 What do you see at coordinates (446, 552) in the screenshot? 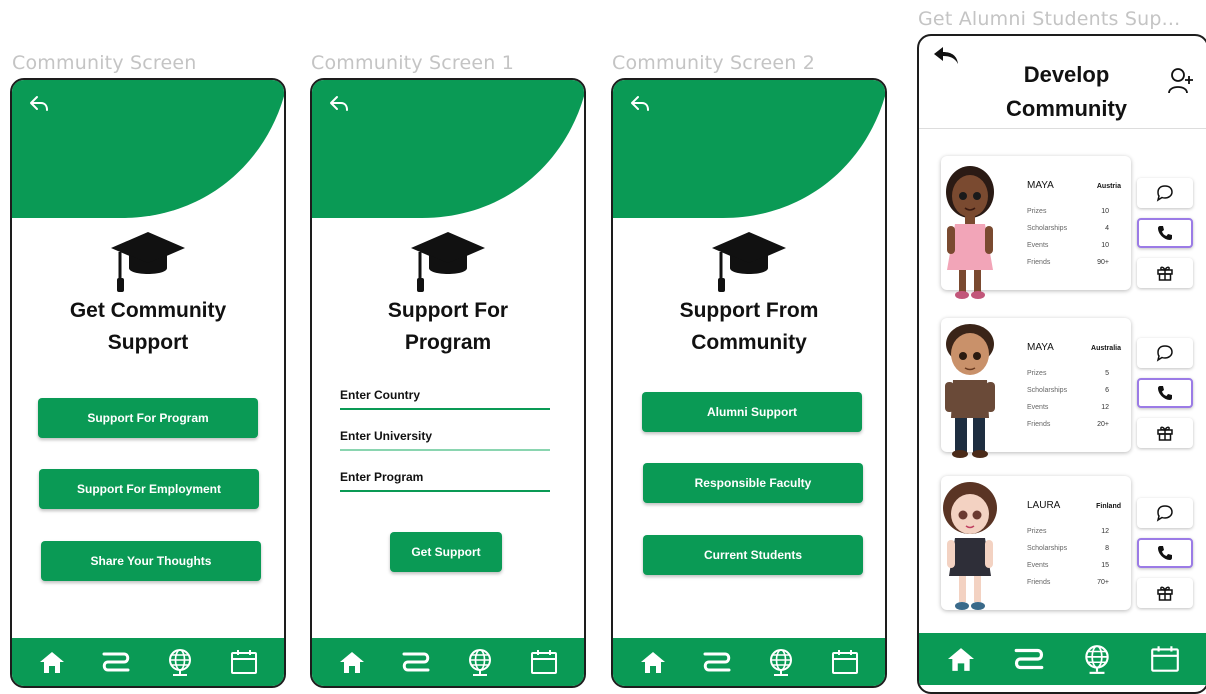
I see `get-support-button: Get Support` at bounding box center [446, 552].